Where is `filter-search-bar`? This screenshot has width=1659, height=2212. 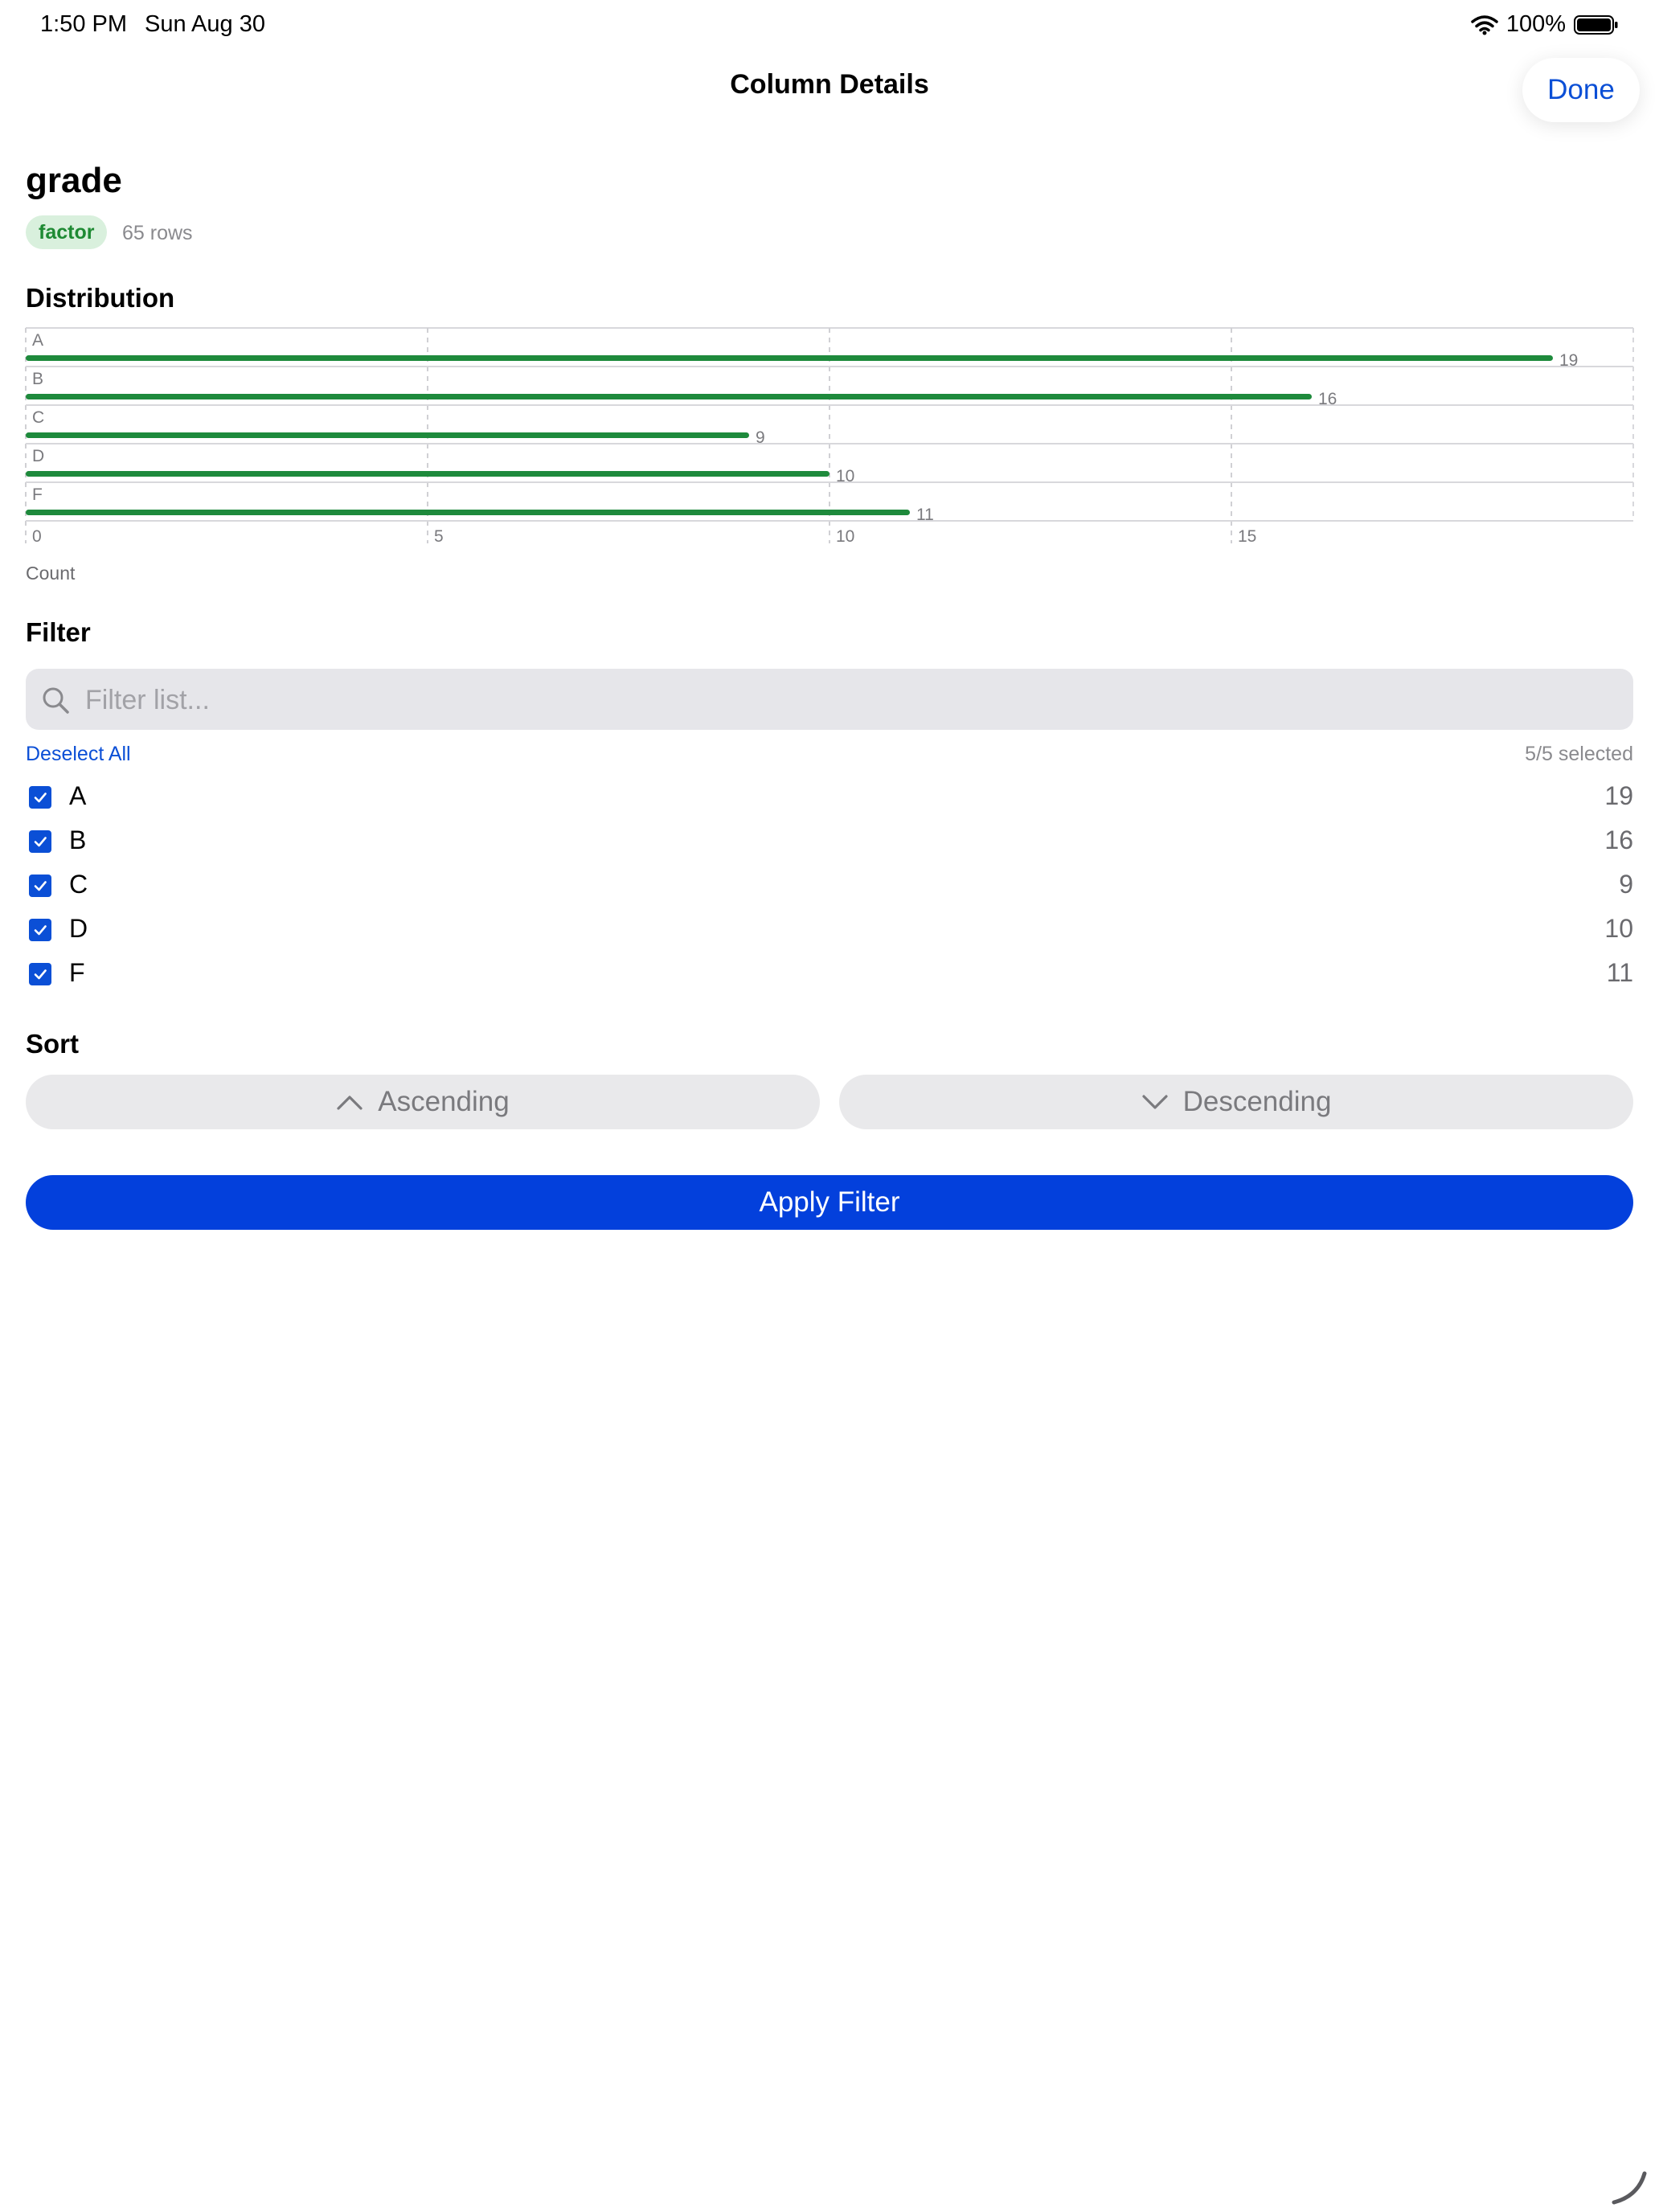 filter-search-bar is located at coordinates (829, 700).